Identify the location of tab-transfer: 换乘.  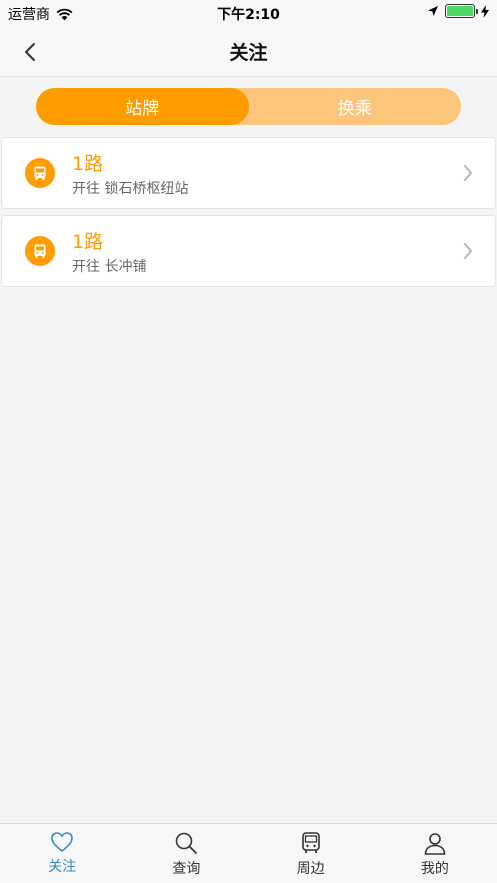
(355, 106).